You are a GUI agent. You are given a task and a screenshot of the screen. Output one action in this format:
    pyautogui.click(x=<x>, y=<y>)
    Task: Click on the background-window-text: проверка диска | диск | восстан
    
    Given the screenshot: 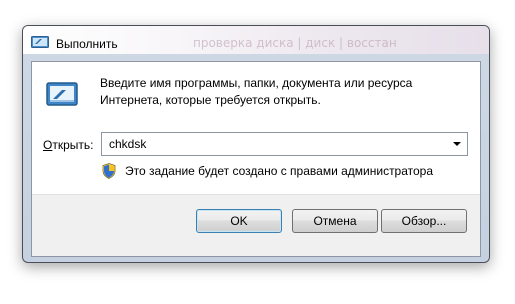 What is the action you would take?
    pyautogui.click(x=295, y=43)
    